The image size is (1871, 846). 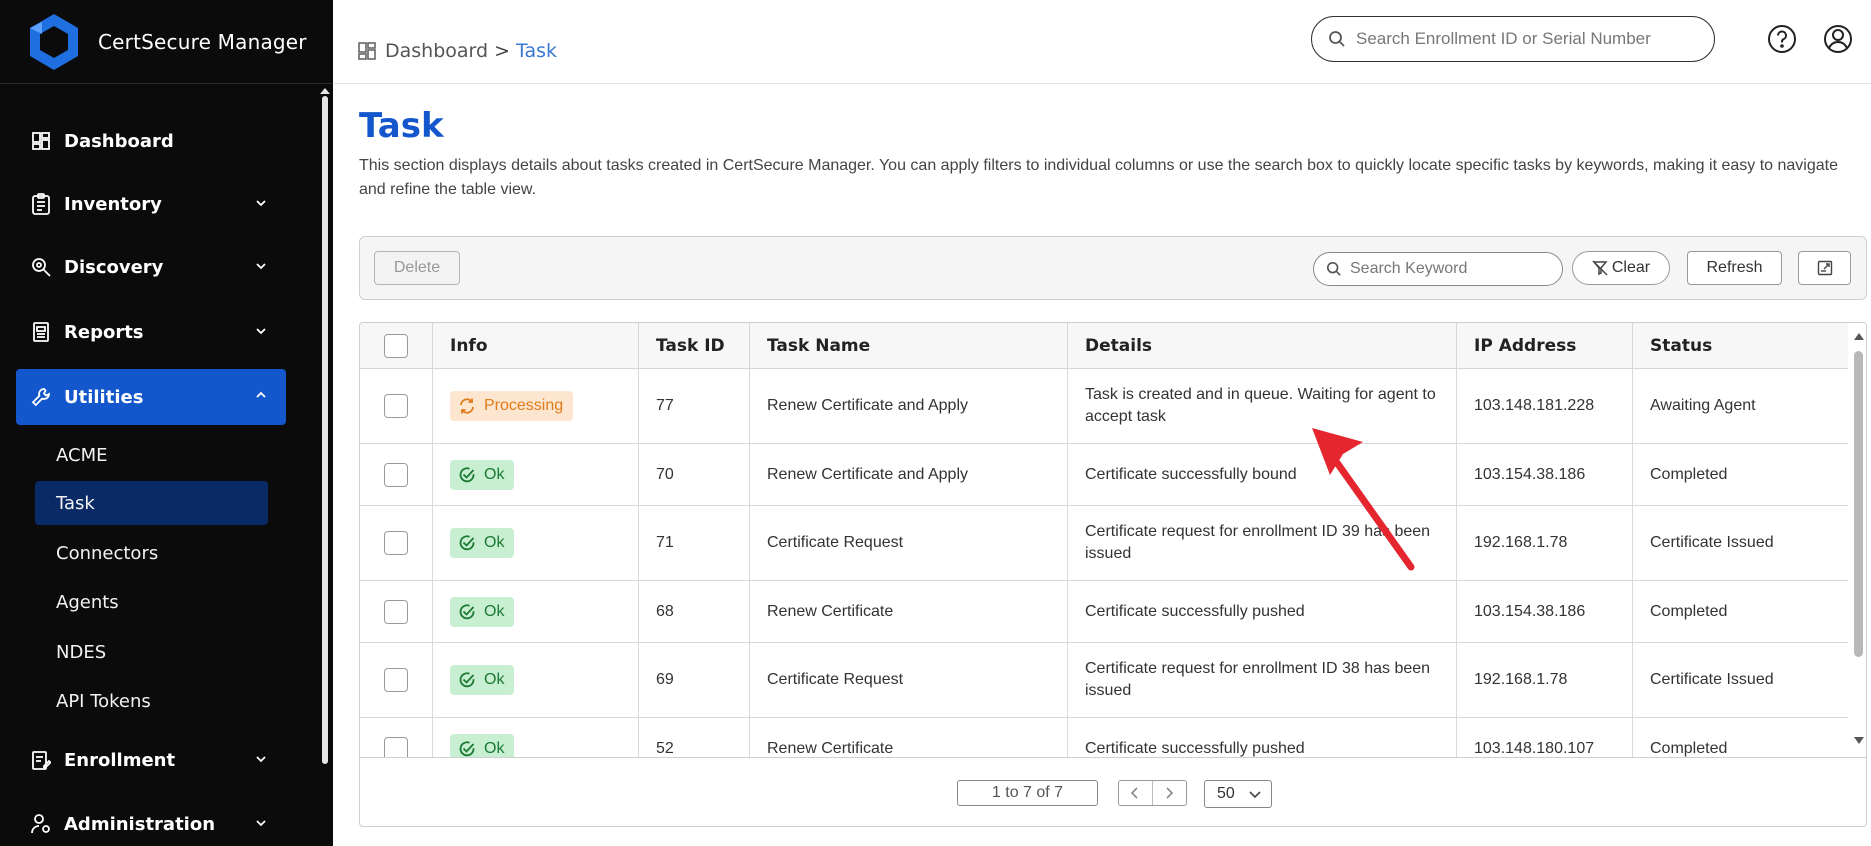 What do you see at coordinates (87, 602) in the screenshot?
I see `sidebar-subitem-label: Agents` at bounding box center [87, 602].